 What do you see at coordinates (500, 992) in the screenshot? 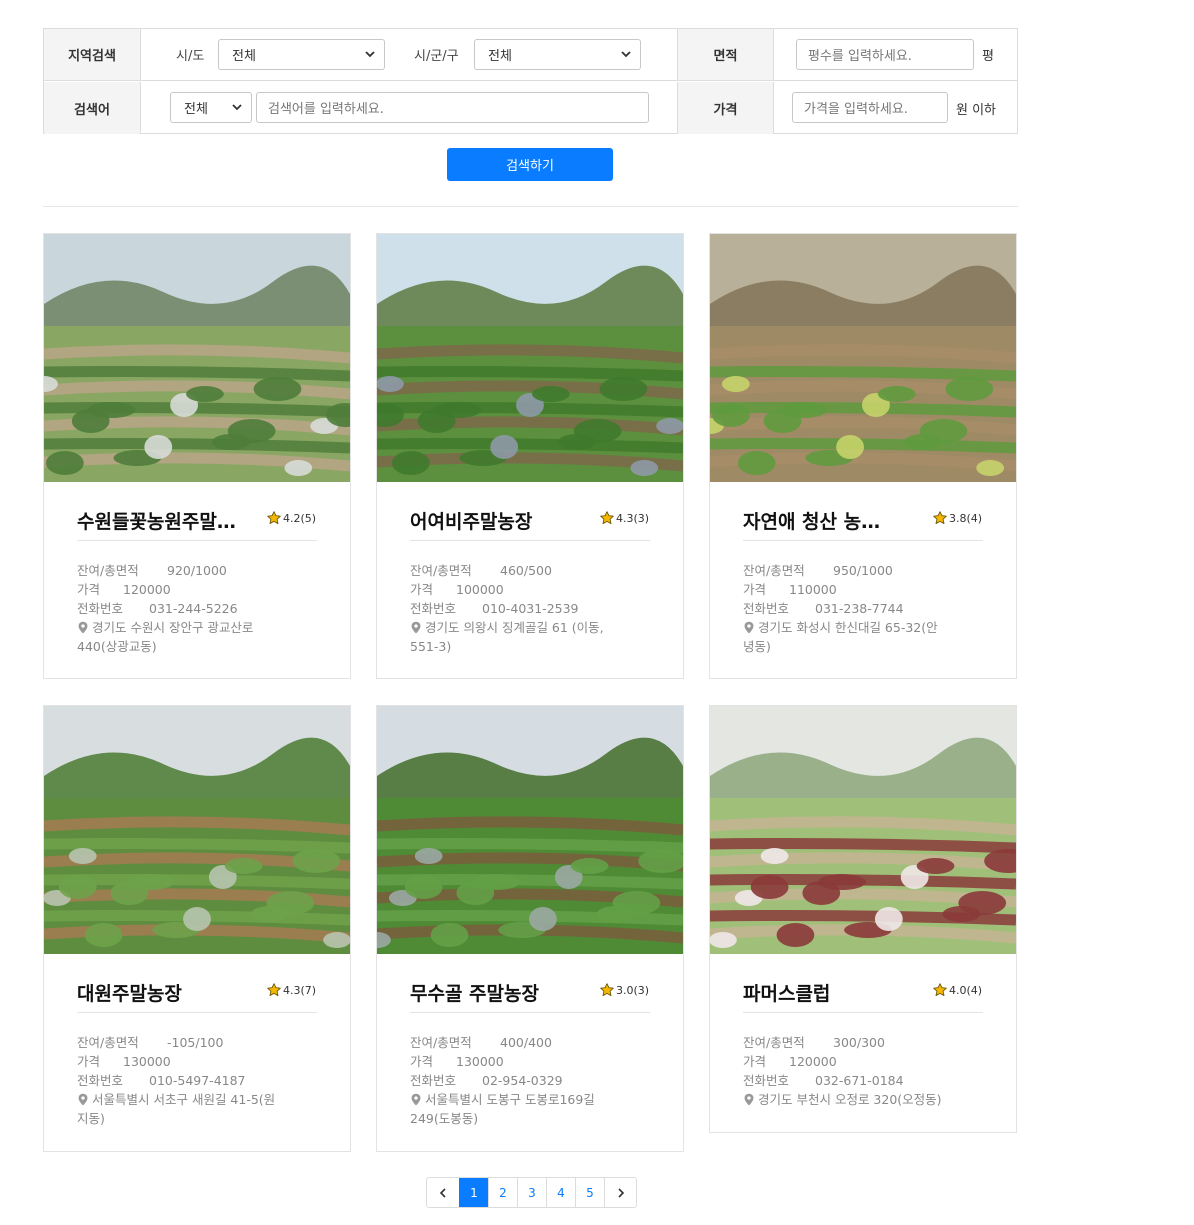
I see `farm-name: 무수골 주말농장` at bounding box center [500, 992].